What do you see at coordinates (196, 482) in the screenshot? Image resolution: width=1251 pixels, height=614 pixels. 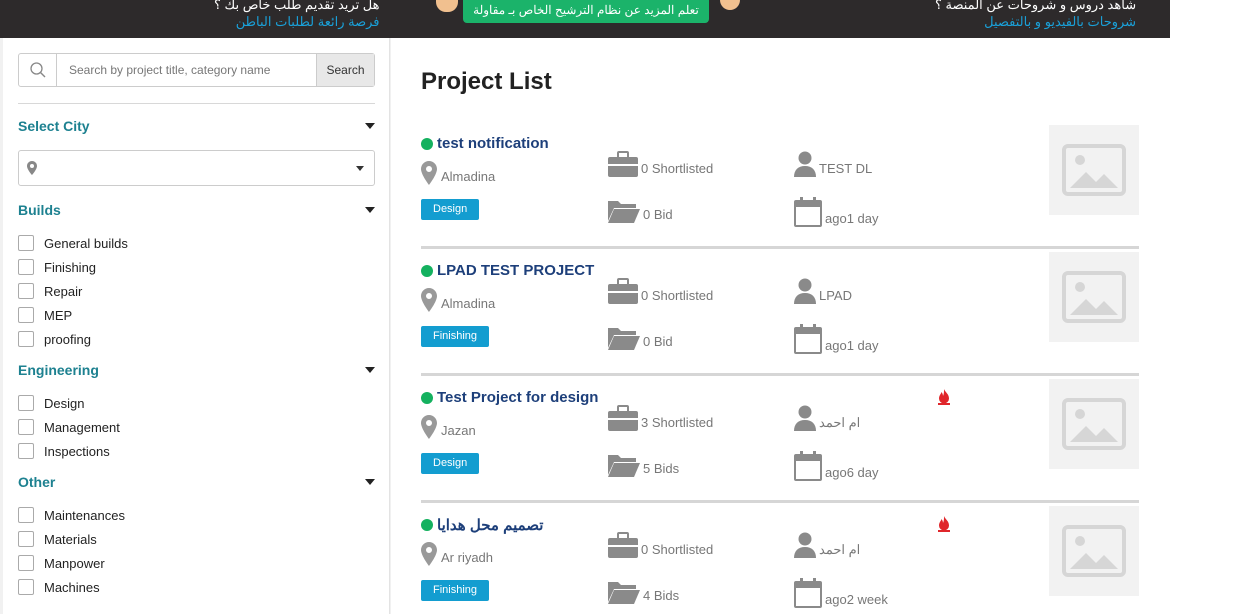 I see `other-header: Other` at bounding box center [196, 482].